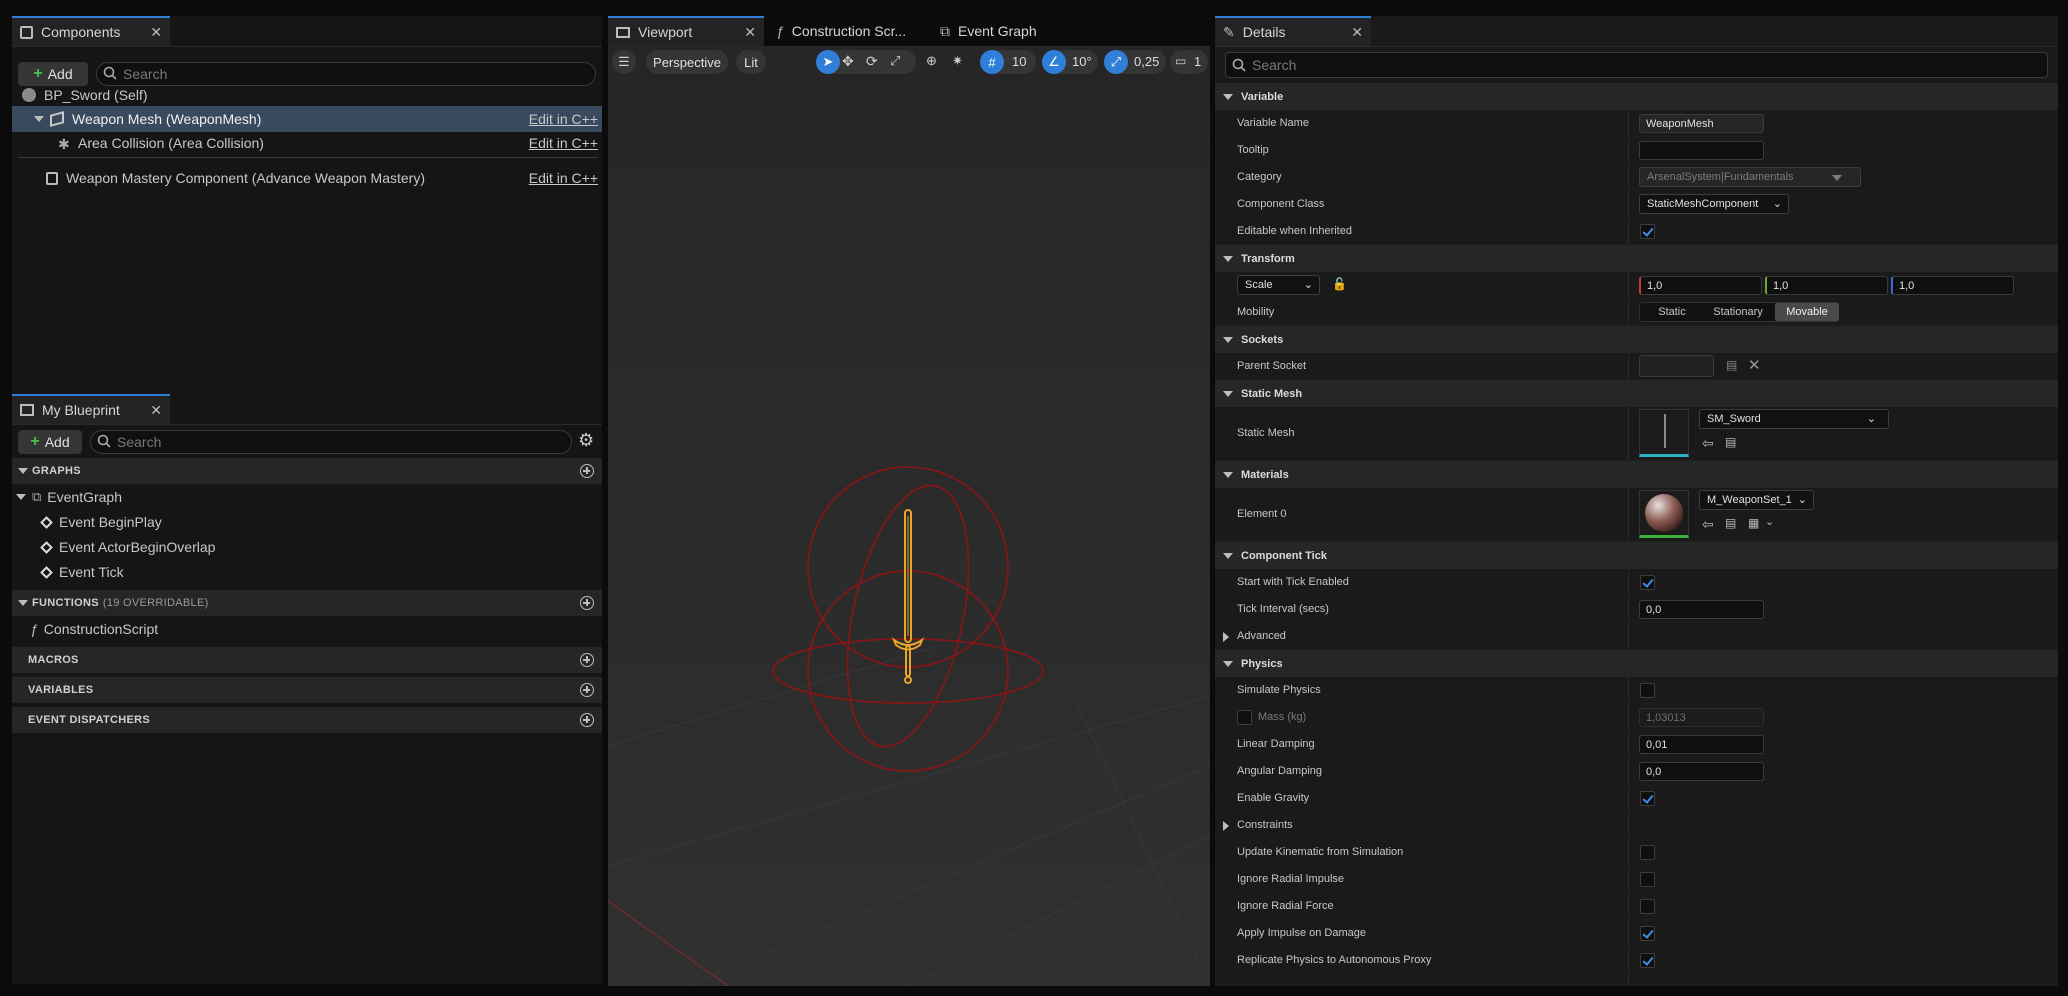  What do you see at coordinates (331, 442) in the screenshot?
I see `blueprint-search-input: Search` at bounding box center [331, 442].